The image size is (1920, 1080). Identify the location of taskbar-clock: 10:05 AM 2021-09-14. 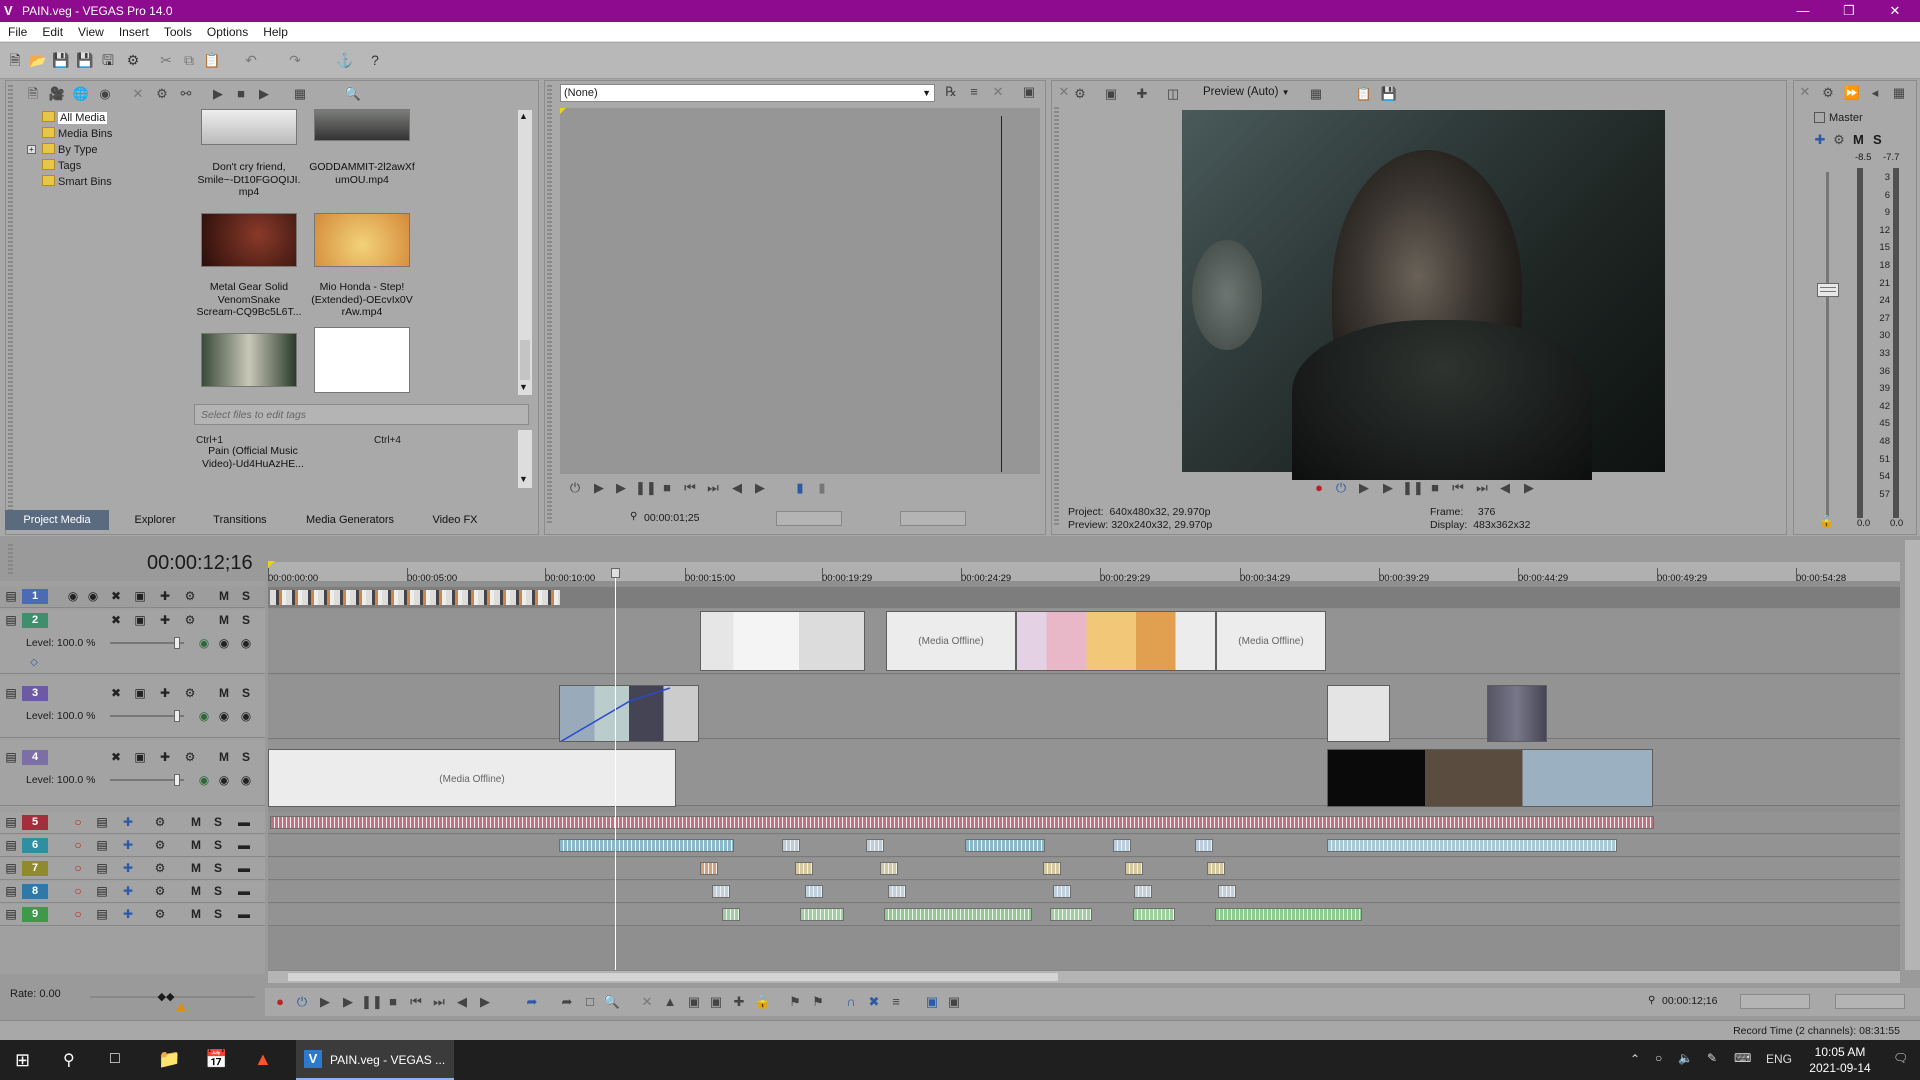
(1840, 1060).